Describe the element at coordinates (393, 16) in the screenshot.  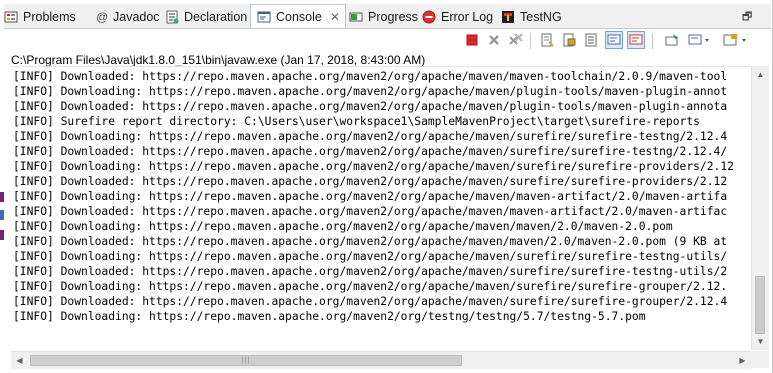
I see `tab-label: Progress` at that location.